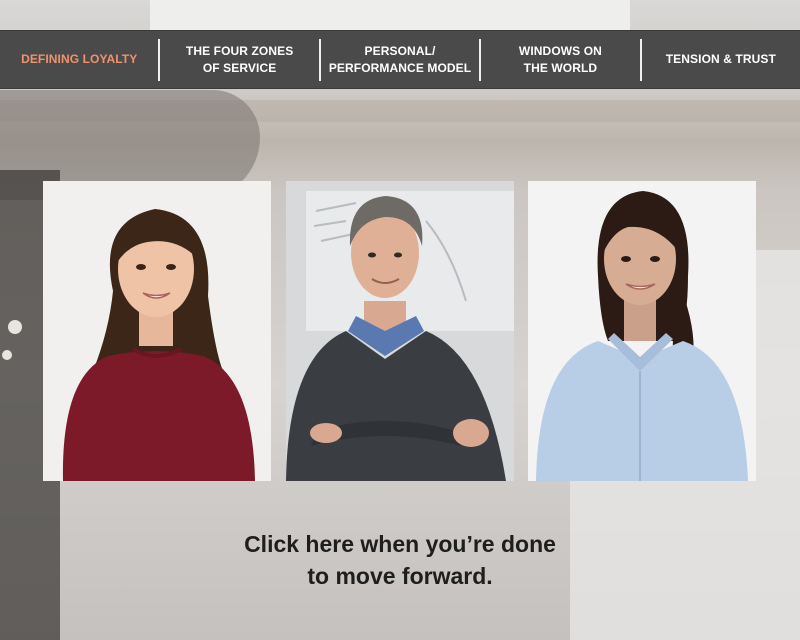  I want to click on nav-defining-loyalty: DEFINING LOYALTY, so click(79, 60).